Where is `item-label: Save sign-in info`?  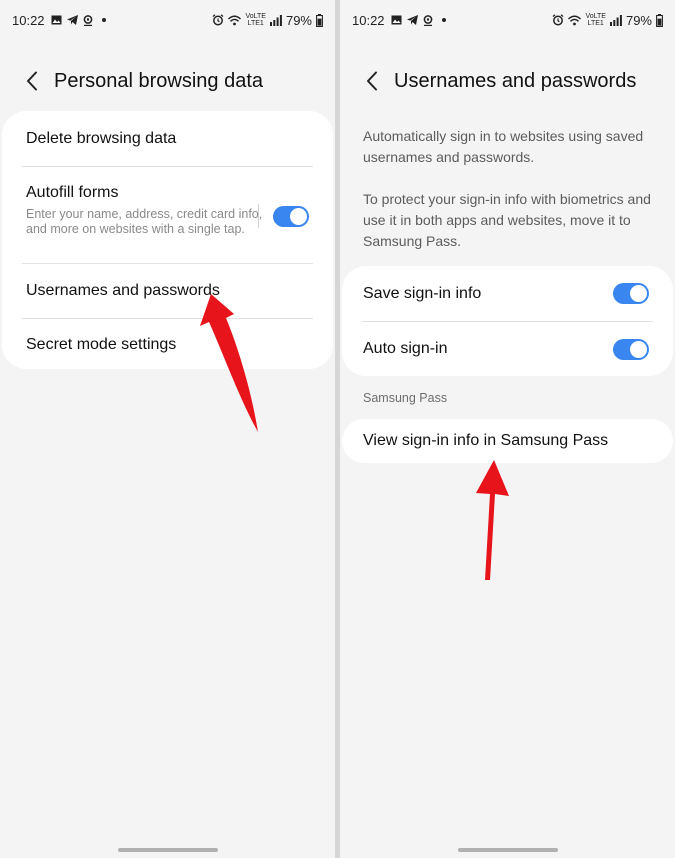 item-label: Save sign-in info is located at coordinates (422, 293).